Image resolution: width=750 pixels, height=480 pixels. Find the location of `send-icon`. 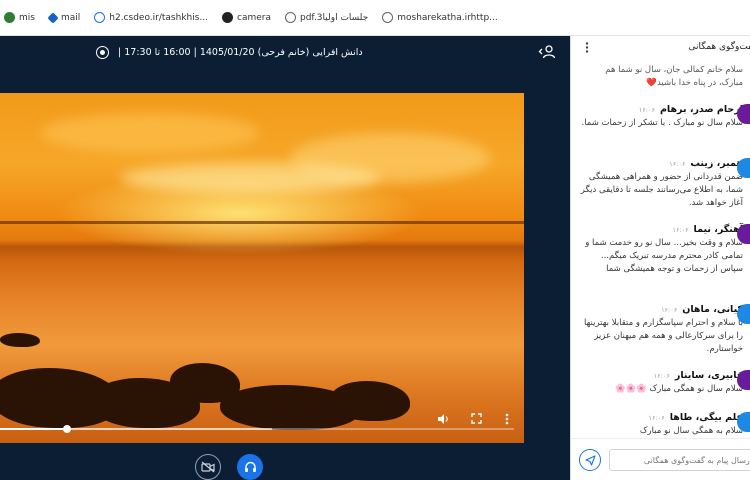

send-icon is located at coordinates (590, 460).